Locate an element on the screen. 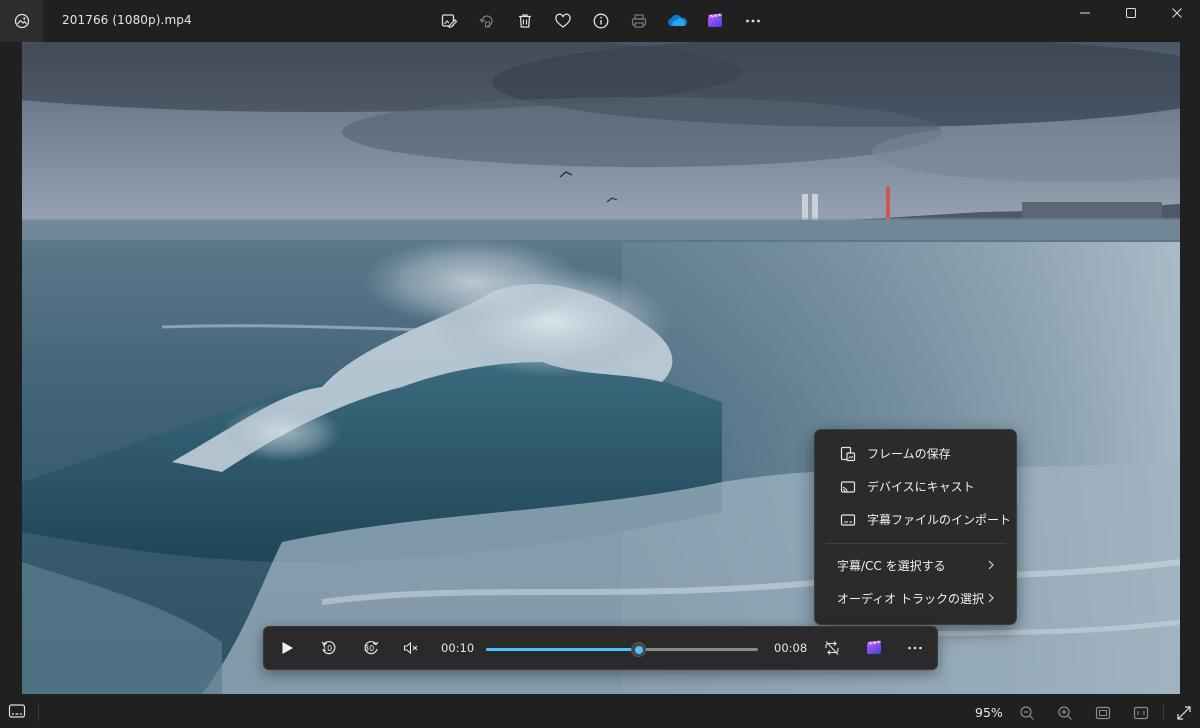 The height and width of the screenshot is (728, 1200). zoom-out-icon is located at coordinates (1027, 713).